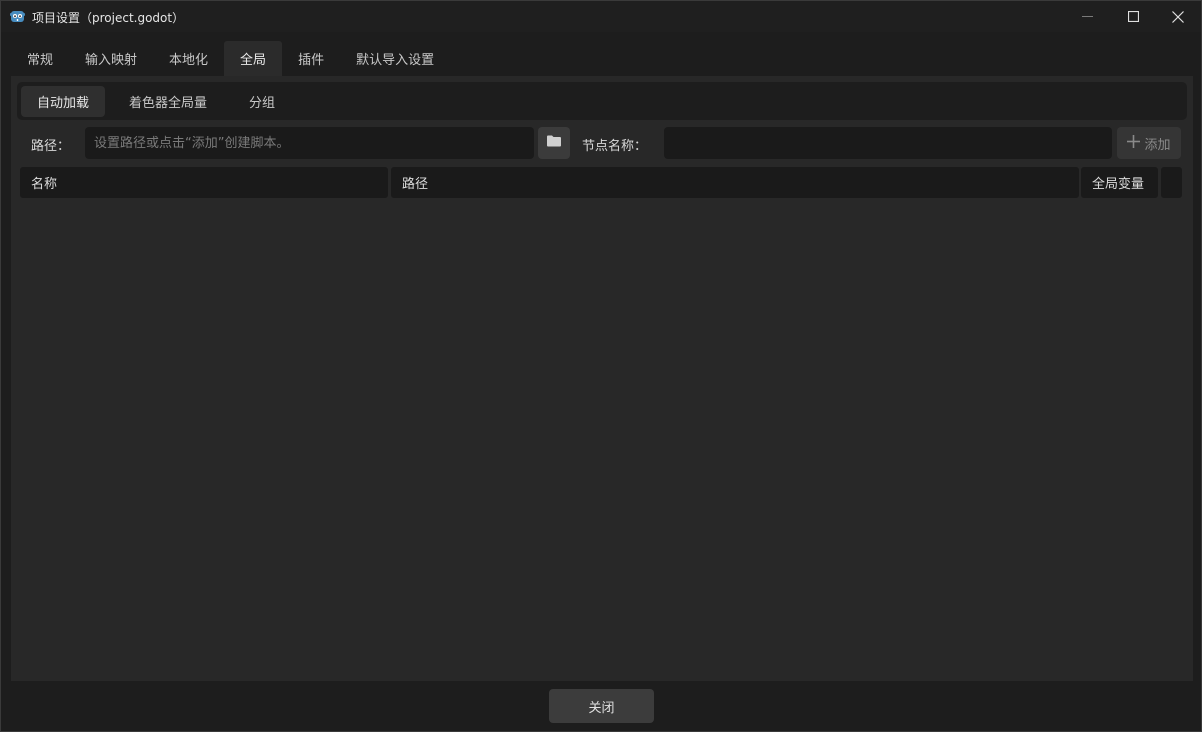  Describe the element at coordinates (615, 146) in the screenshot. I see `node-name-label: 节点名称：` at that location.